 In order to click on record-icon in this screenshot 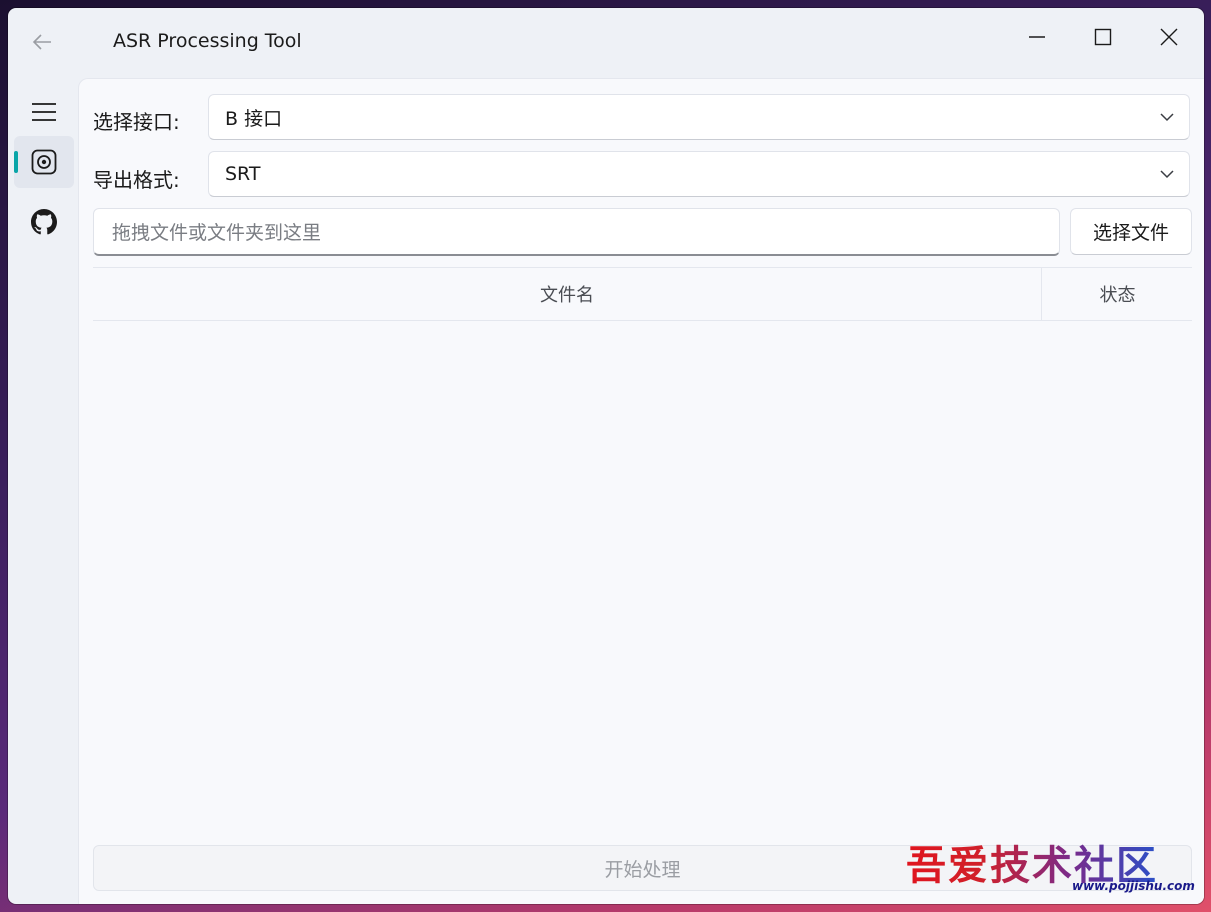, I will do `click(44, 162)`.